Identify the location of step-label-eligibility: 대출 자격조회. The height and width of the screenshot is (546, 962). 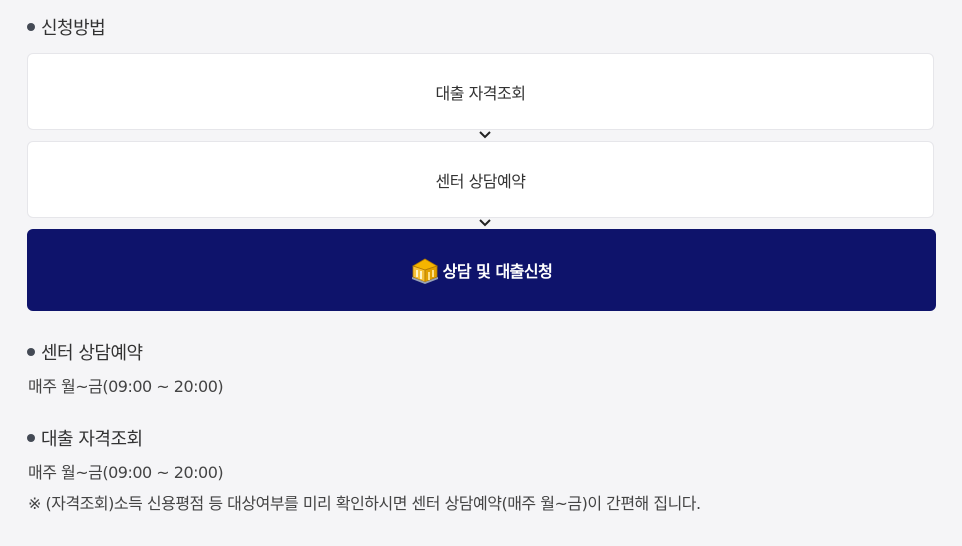
(480, 93).